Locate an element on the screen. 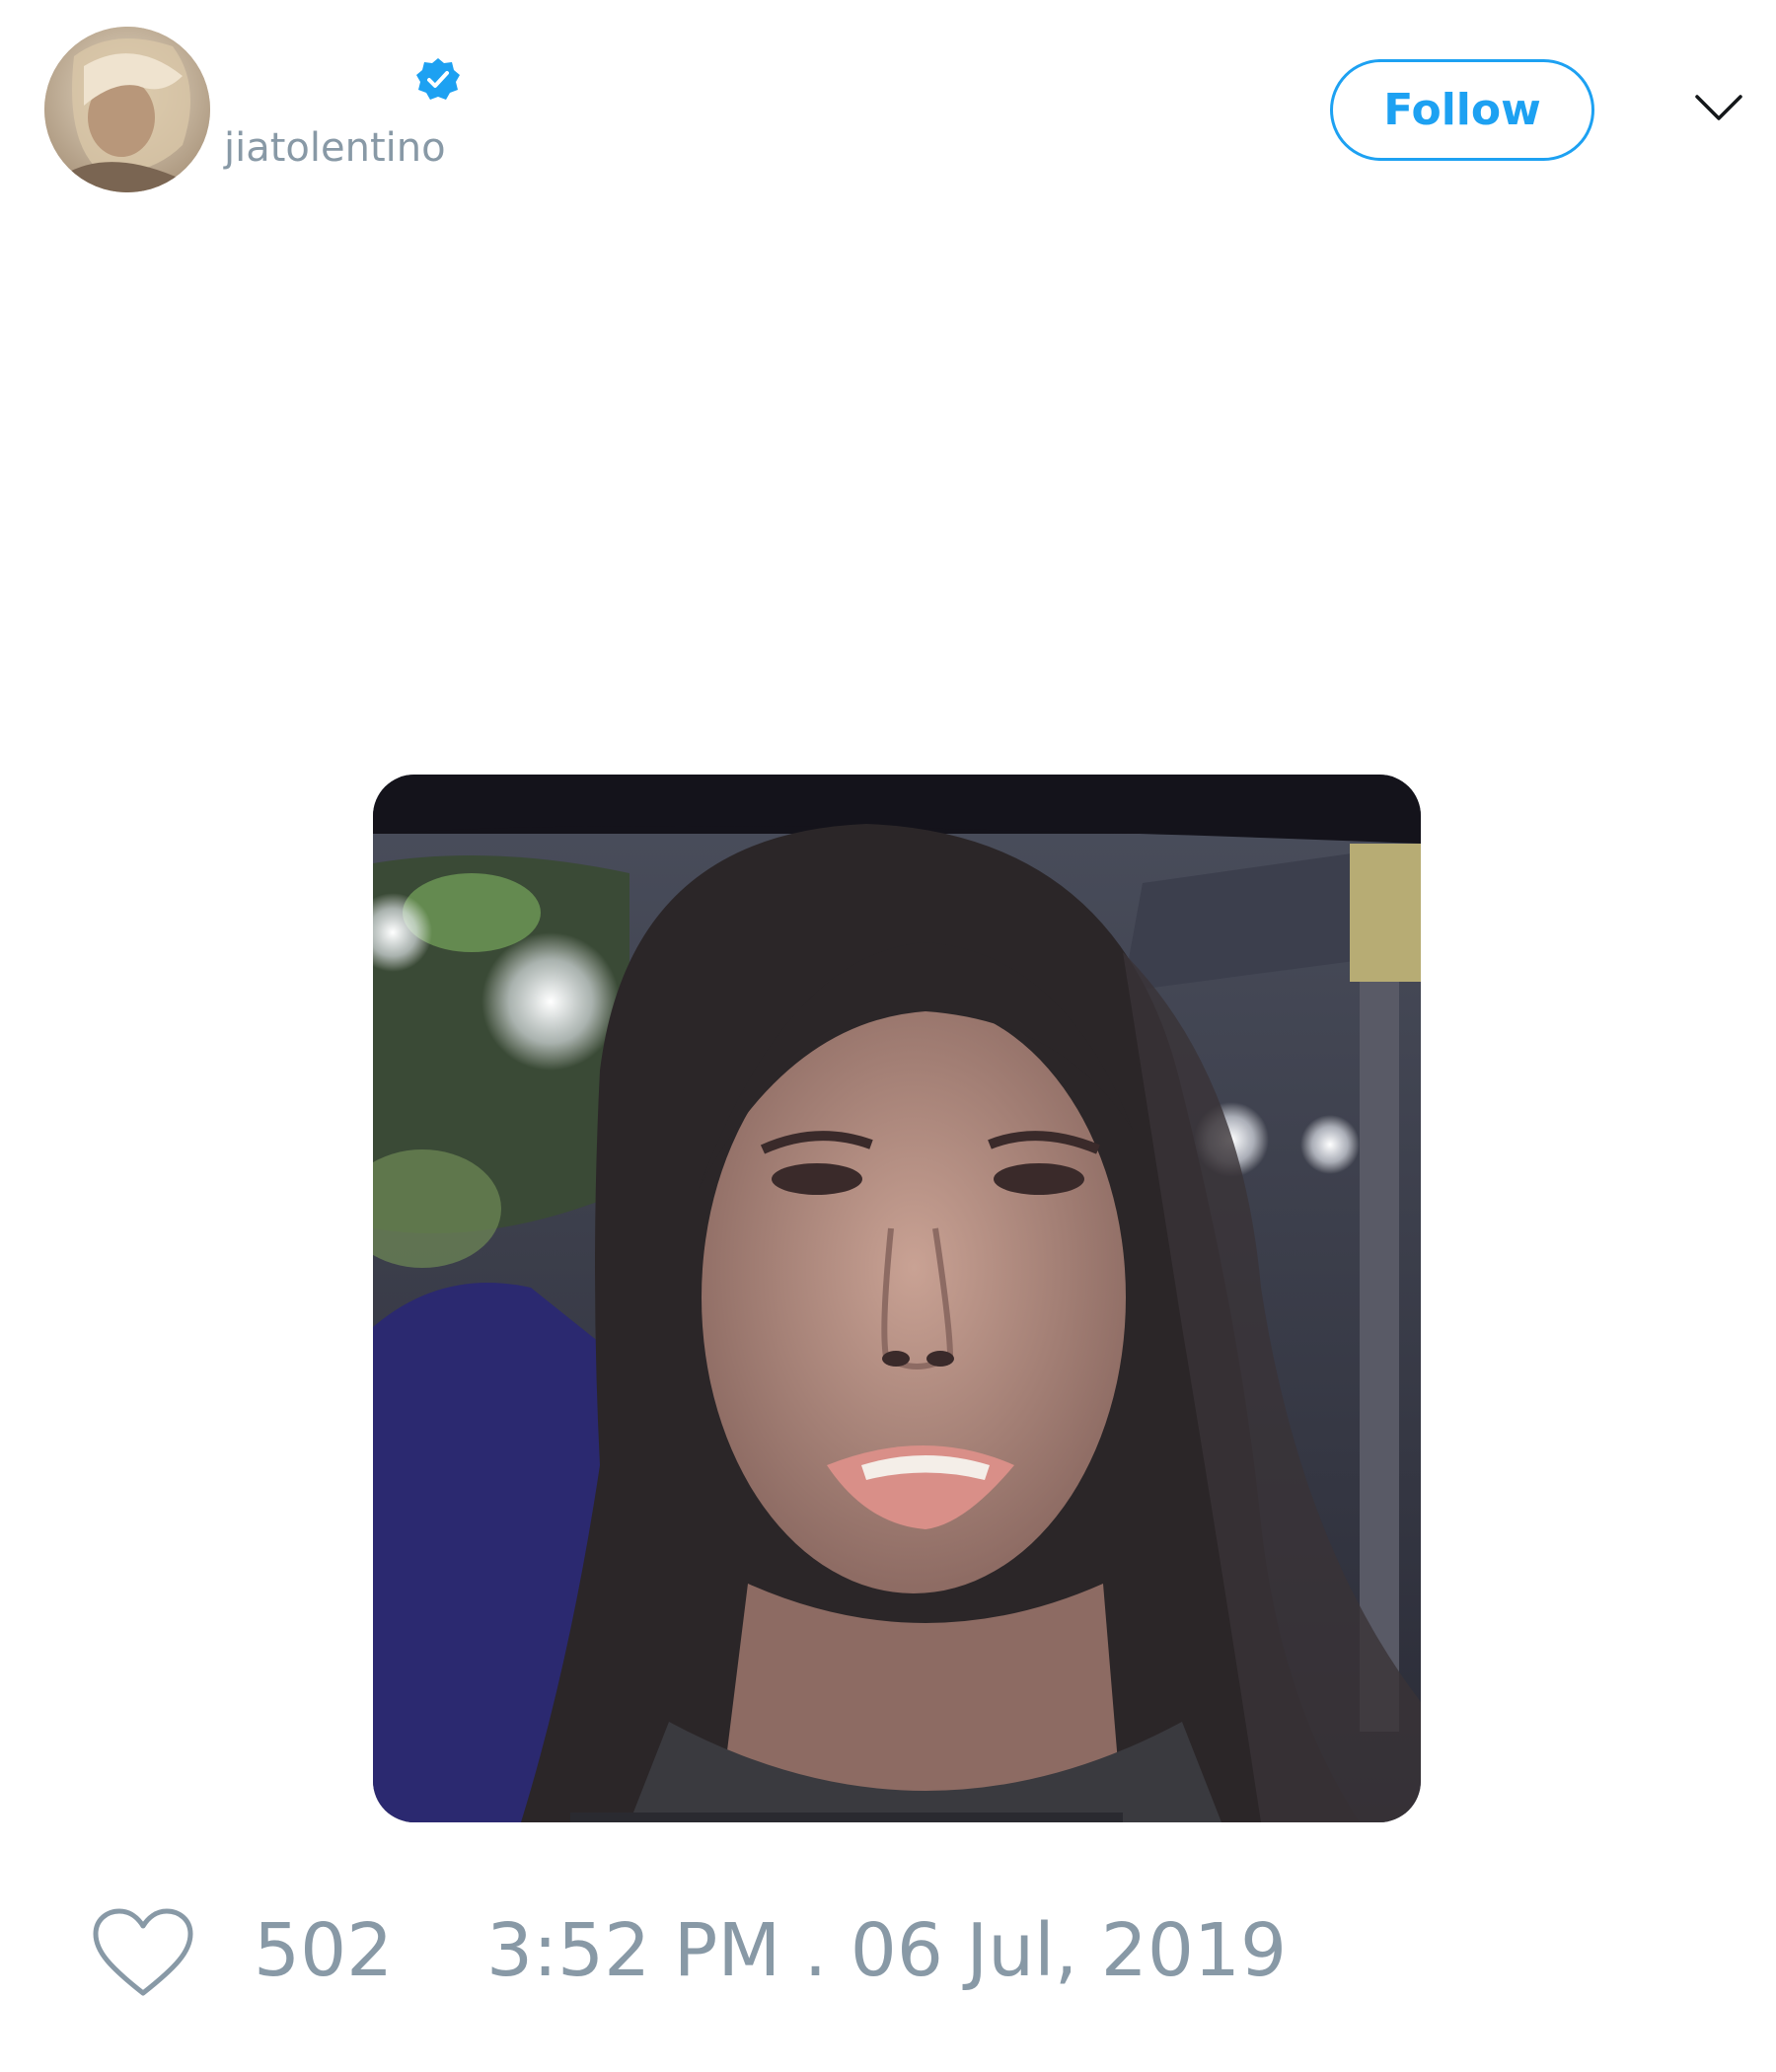 Image resolution: width=1776 pixels, height=2072 pixels. author-avatar is located at coordinates (127, 110).